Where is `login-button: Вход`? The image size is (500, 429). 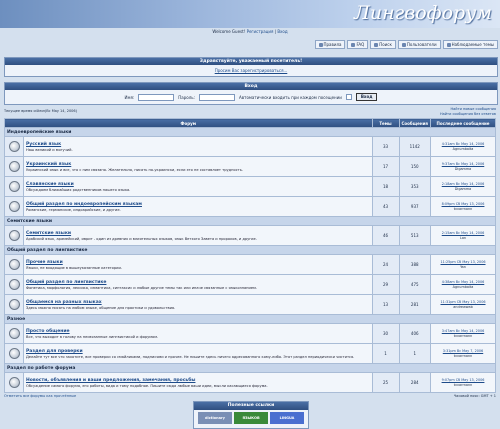
login-button: Вход is located at coordinates (366, 97).